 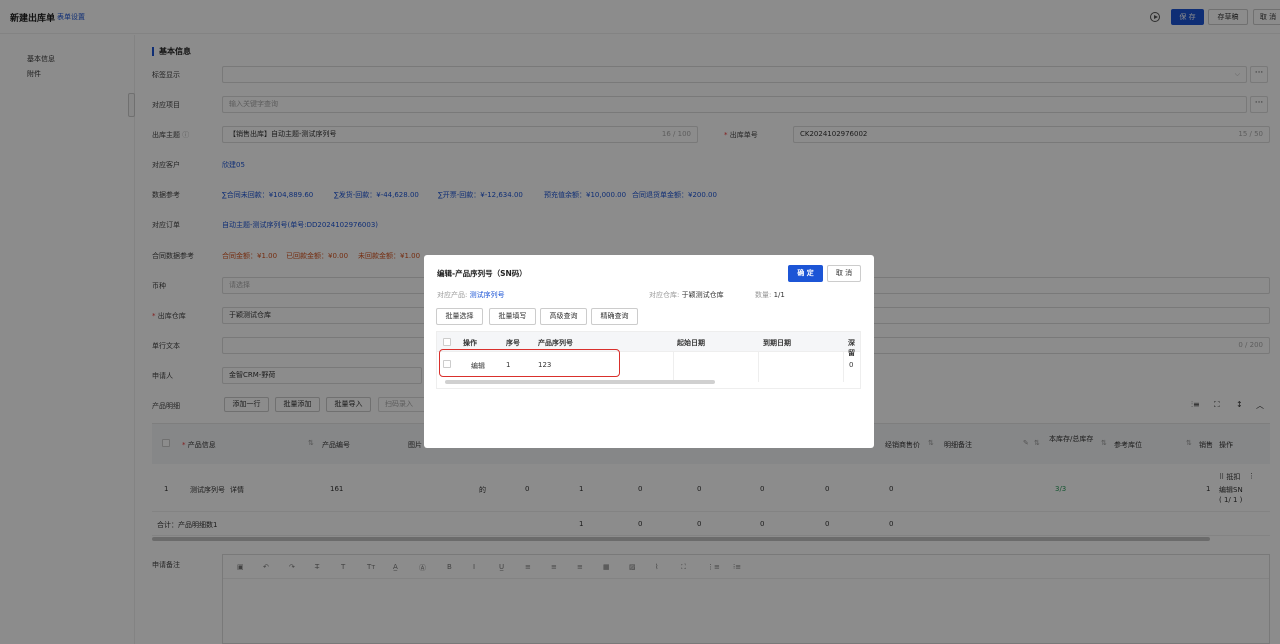 I want to click on product-link: 测试序列号, so click(x=487, y=295).